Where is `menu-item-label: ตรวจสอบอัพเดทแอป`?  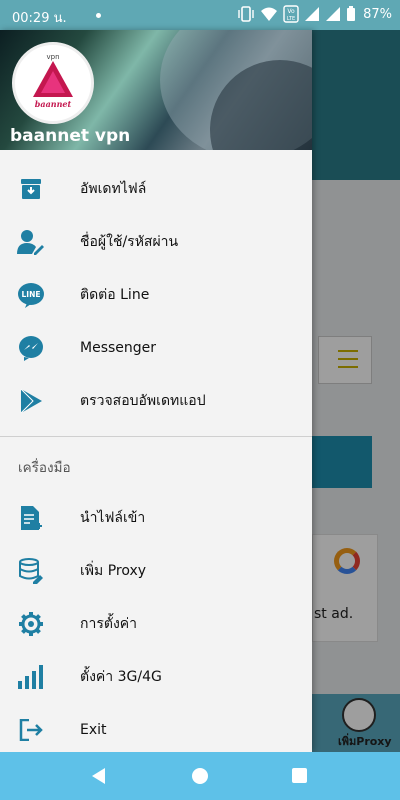
menu-item-label: ตรวจสอบอัพเดทแอป is located at coordinates (143, 400).